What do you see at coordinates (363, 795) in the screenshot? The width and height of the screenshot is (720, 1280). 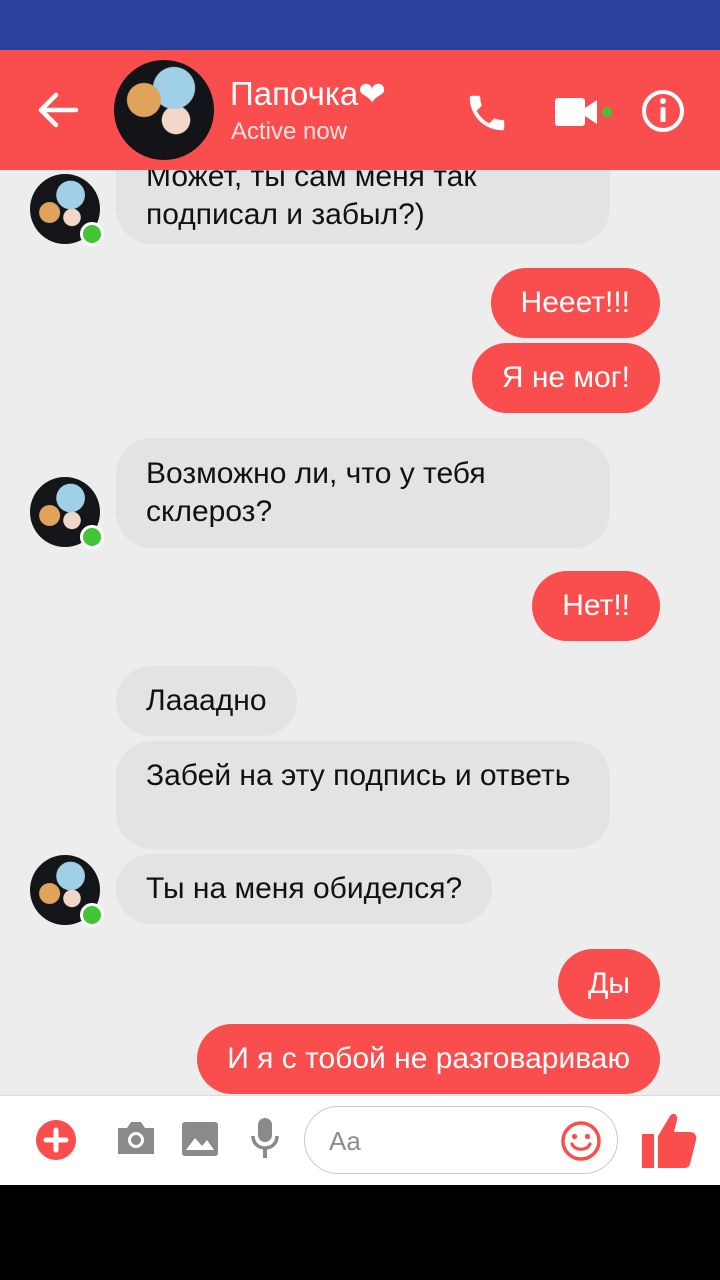 I see `incoming-message: Забей на эту подпись и ответь` at bounding box center [363, 795].